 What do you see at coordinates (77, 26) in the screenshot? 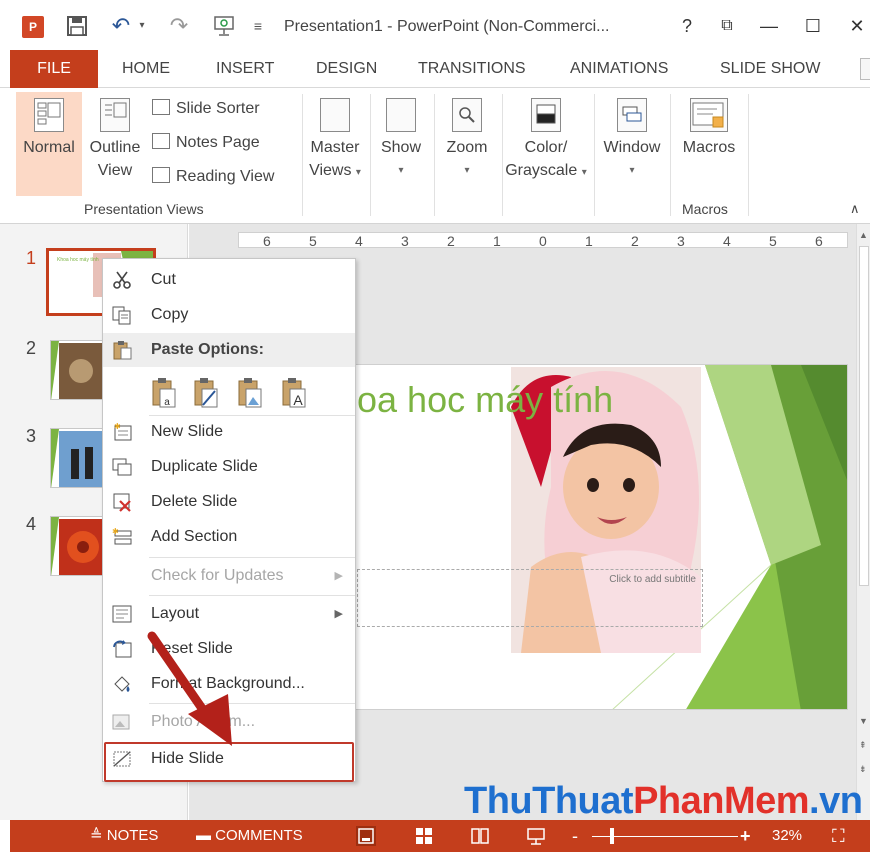
I see `save-icon` at bounding box center [77, 26].